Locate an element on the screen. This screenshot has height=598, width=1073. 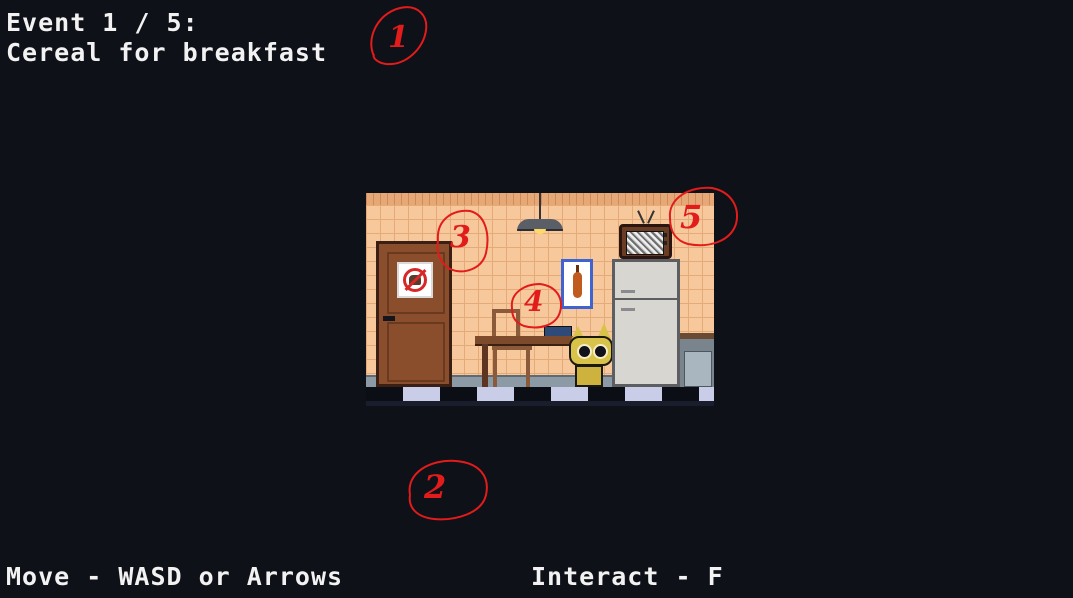
cat-eye-right is located at coordinates (600, 351).